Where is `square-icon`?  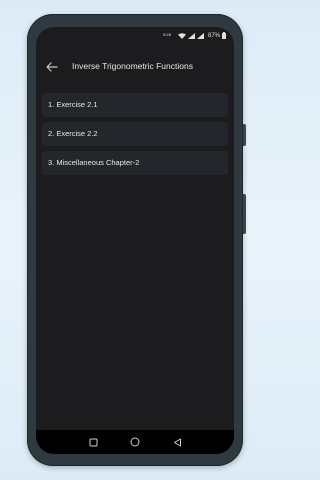
square-icon is located at coordinates (93, 442).